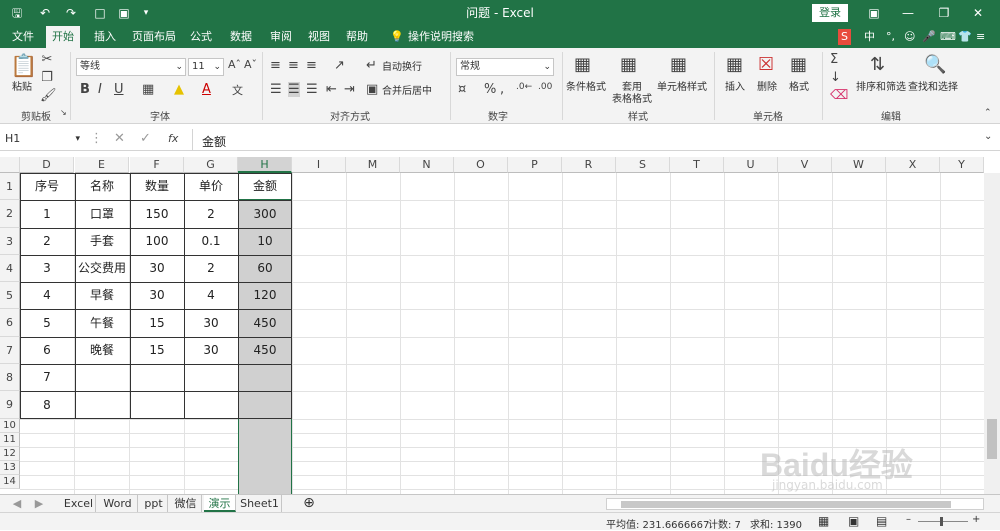 The image size is (1000, 531). What do you see at coordinates (186, 503) in the screenshot?
I see `sheet-tab: 微信` at bounding box center [186, 503].